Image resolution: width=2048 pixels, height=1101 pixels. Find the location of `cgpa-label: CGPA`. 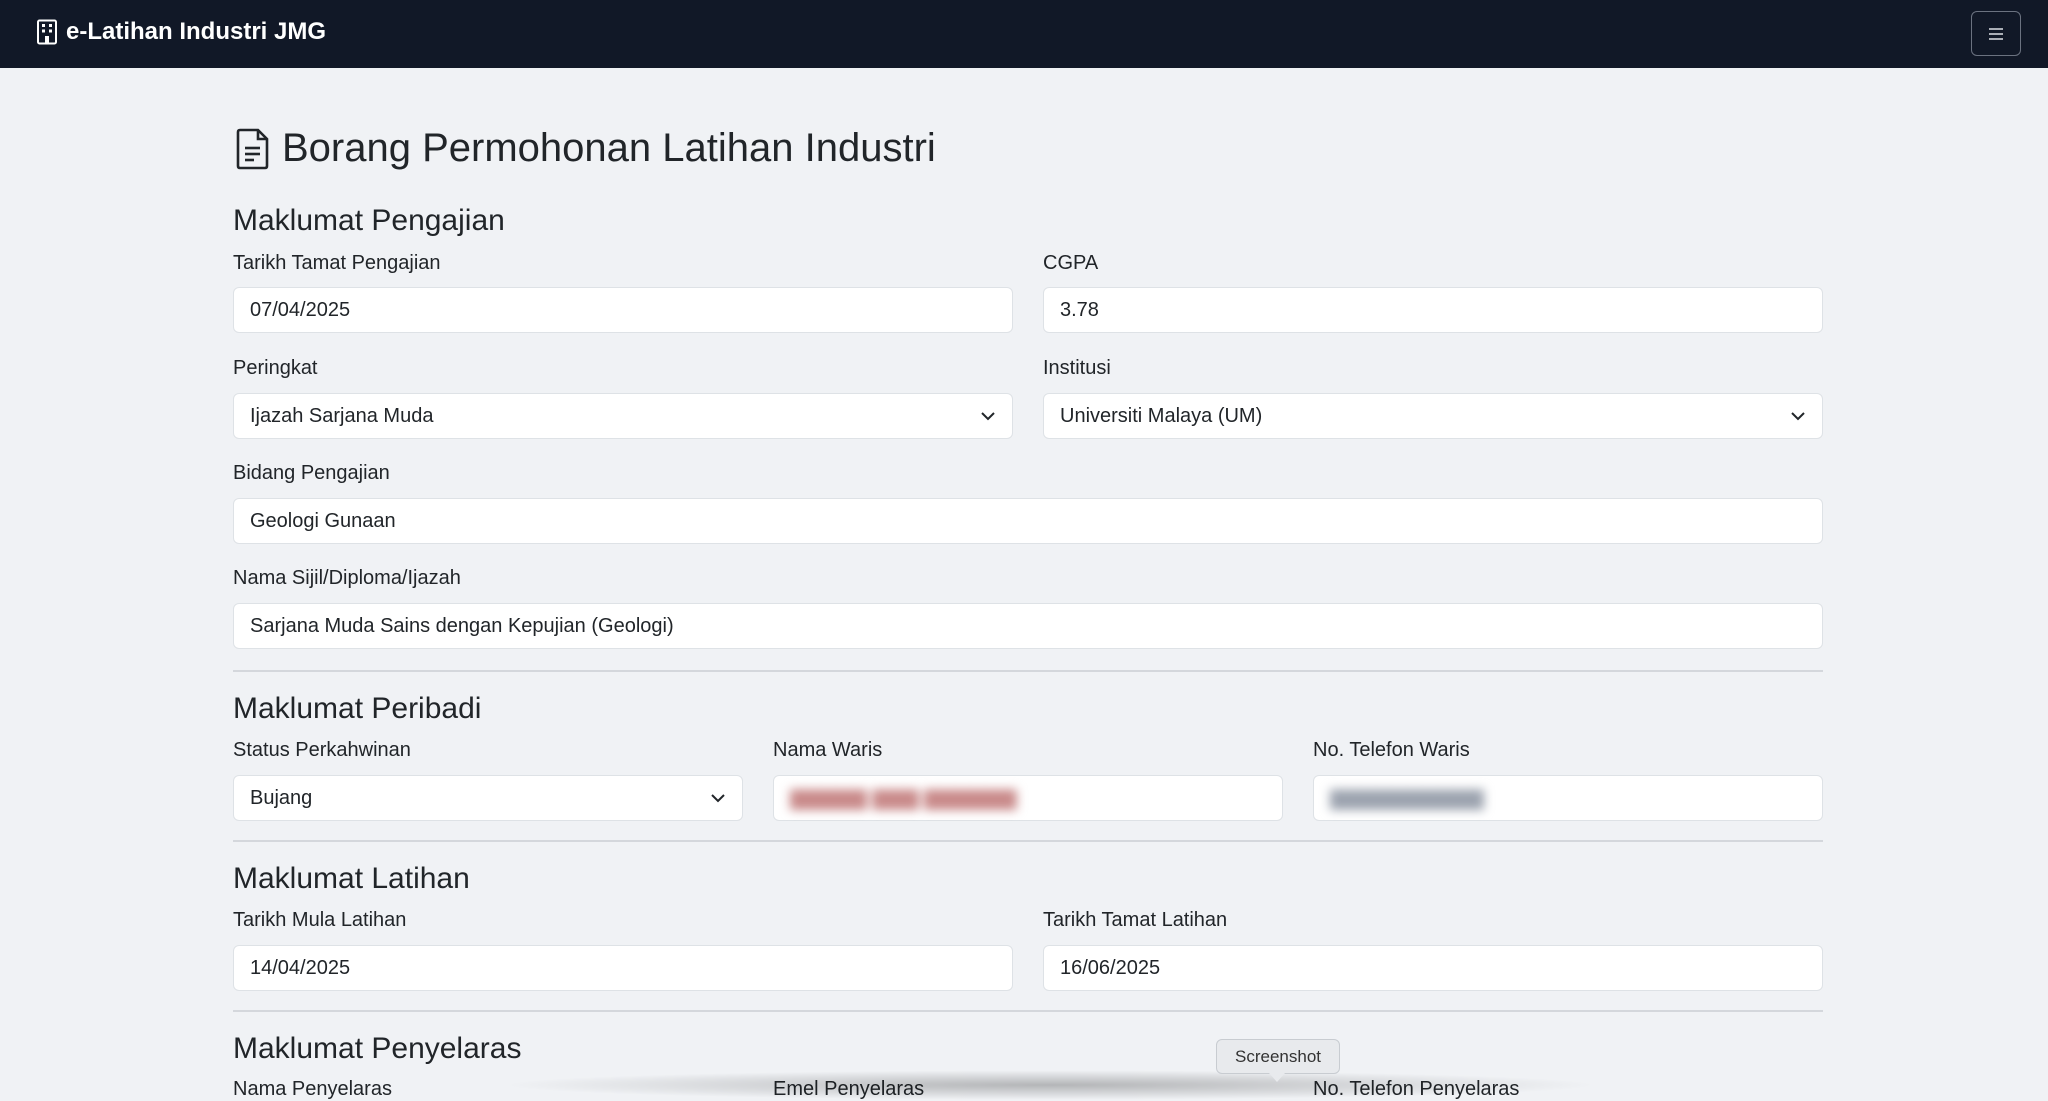

cgpa-label: CGPA is located at coordinates (1071, 263).